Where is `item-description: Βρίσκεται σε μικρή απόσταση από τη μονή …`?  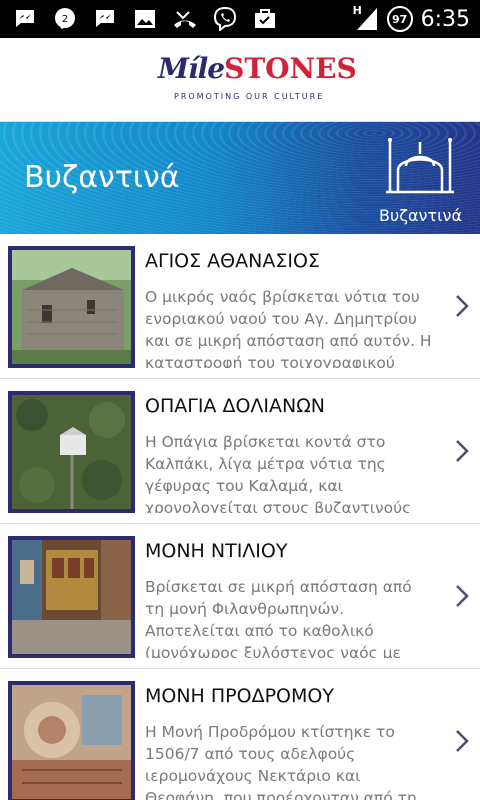
item-description: Βρίσκεται σε μικρή απόσταση από τη μονή … is located at coordinates (278, 618).